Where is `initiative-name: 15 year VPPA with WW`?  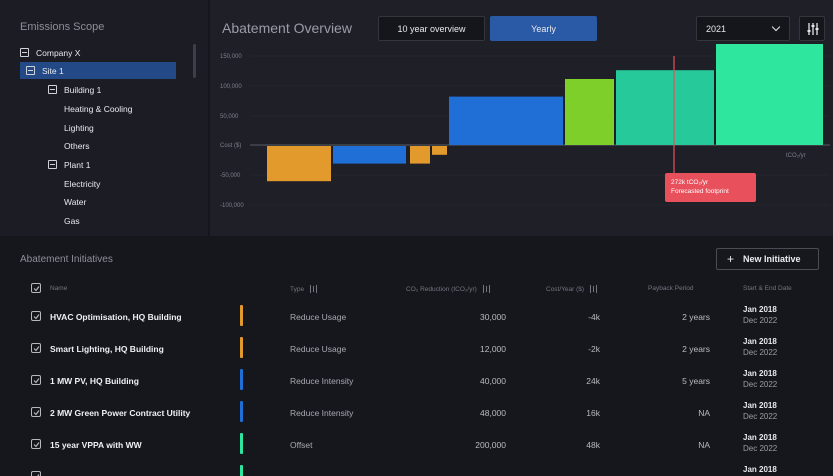 initiative-name: 15 year VPPA with WW is located at coordinates (96, 445).